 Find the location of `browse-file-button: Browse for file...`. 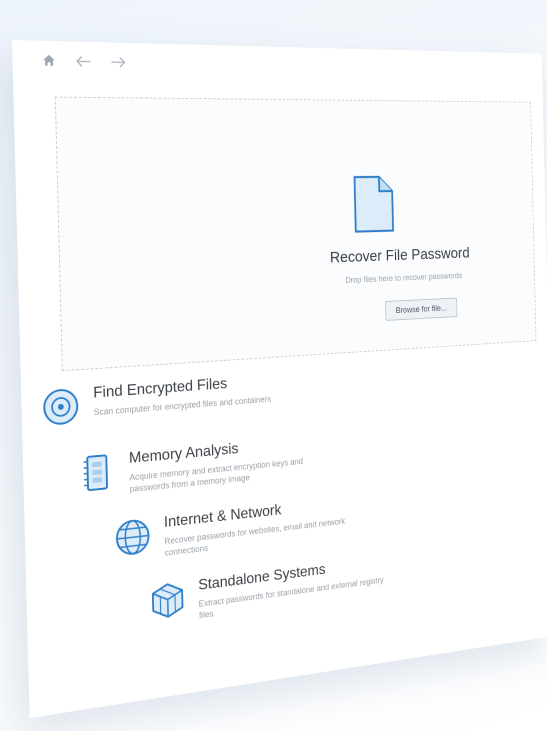

browse-file-button: Browse for file... is located at coordinates (421, 309).